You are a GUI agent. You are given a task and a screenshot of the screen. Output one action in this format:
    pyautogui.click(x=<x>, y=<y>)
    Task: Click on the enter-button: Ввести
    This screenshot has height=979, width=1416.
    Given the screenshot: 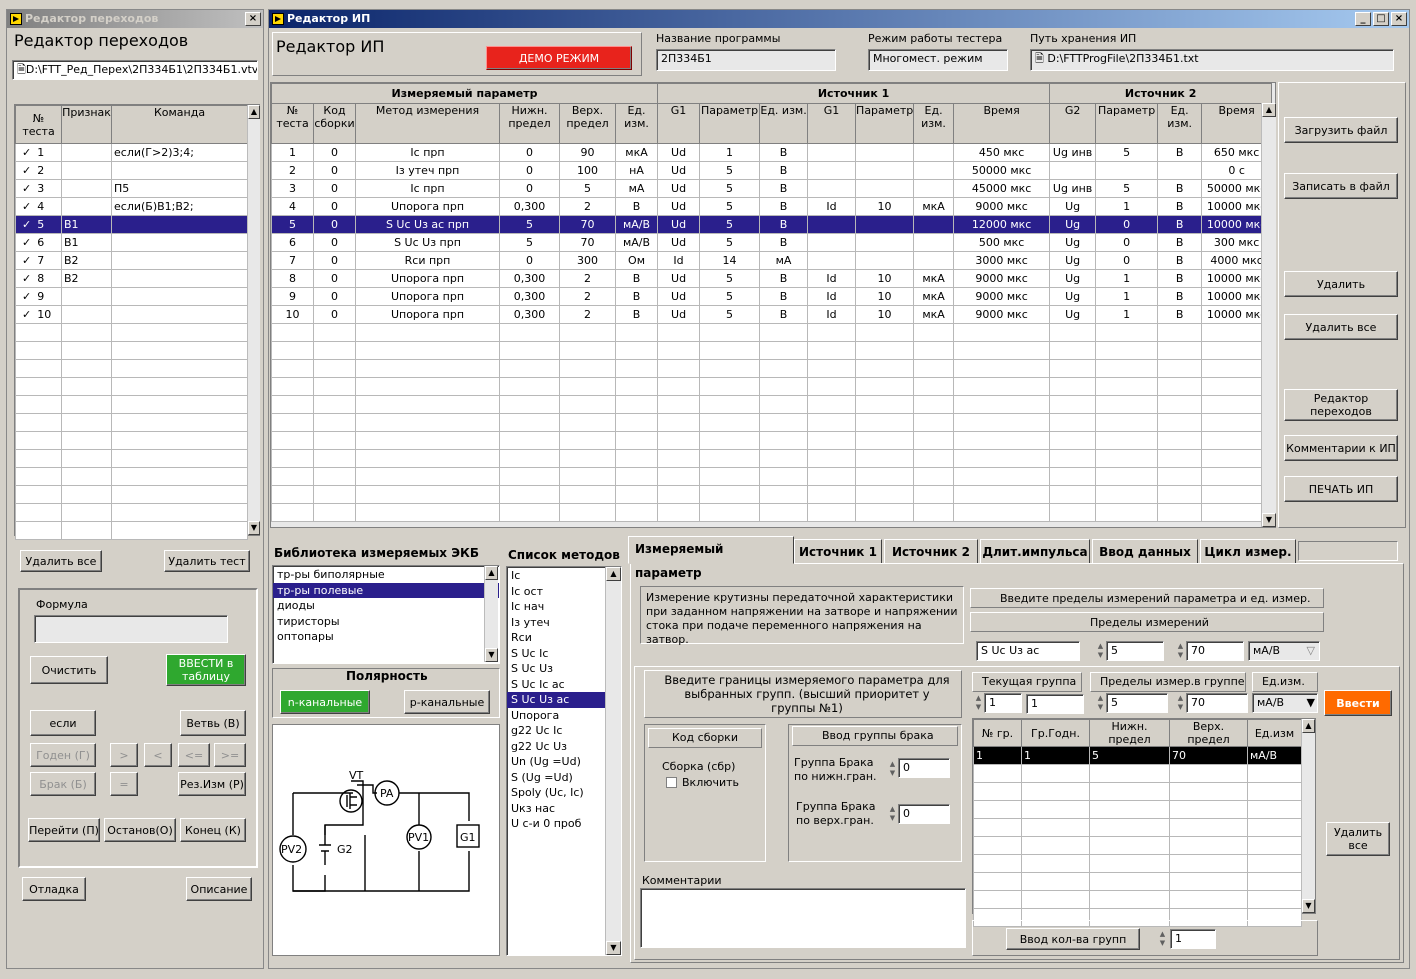 What is the action you would take?
    pyautogui.click(x=1358, y=703)
    